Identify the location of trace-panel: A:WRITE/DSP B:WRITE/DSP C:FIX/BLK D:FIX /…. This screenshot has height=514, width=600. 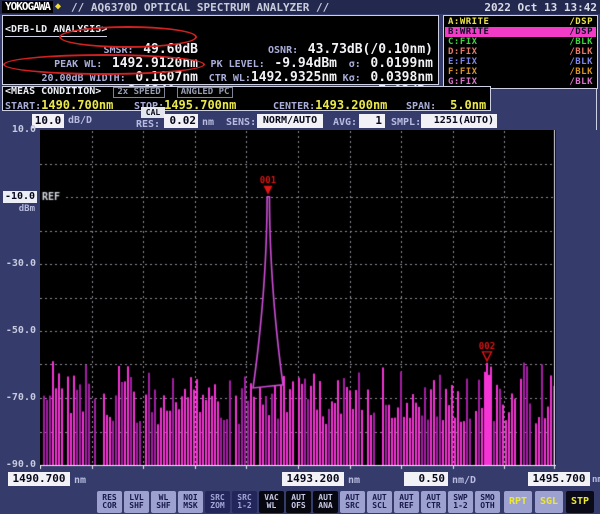
(520, 52).